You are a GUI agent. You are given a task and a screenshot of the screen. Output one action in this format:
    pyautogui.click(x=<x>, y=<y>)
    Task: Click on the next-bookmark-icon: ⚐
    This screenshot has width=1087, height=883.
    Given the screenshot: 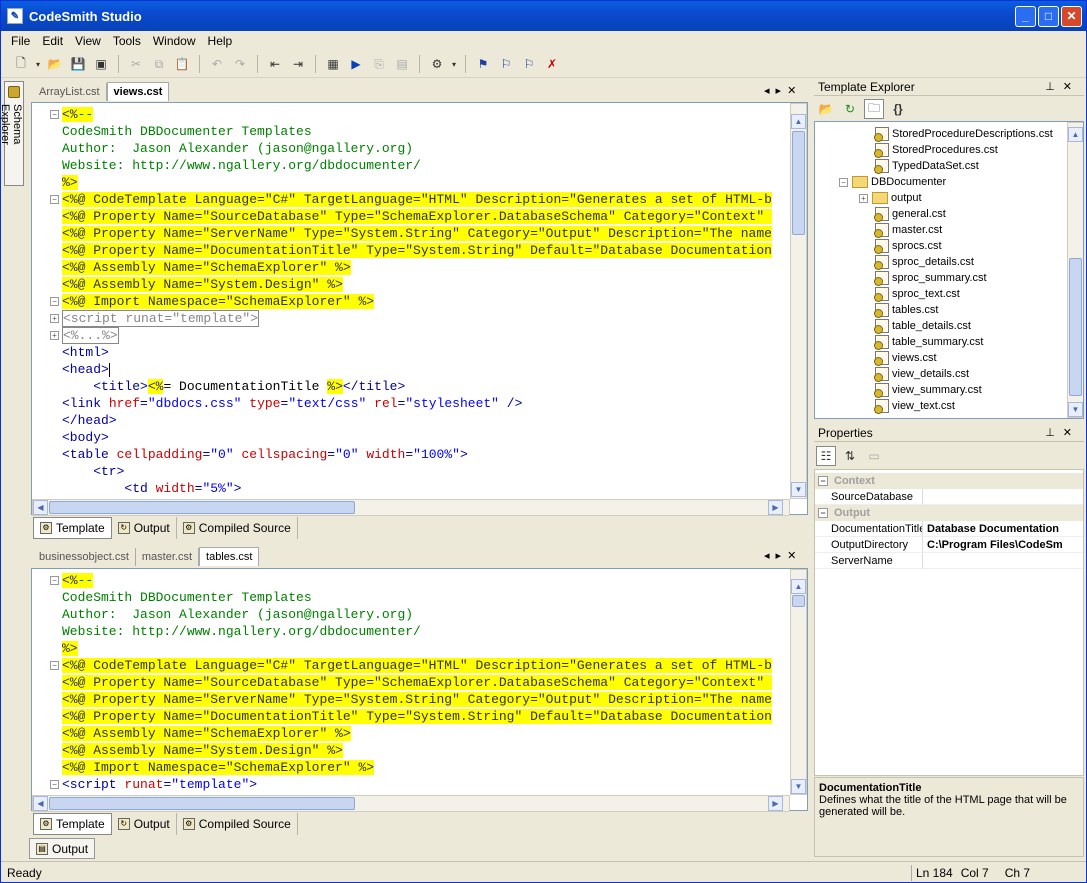 What is the action you would take?
    pyautogui.click(x=506, y=64)
    